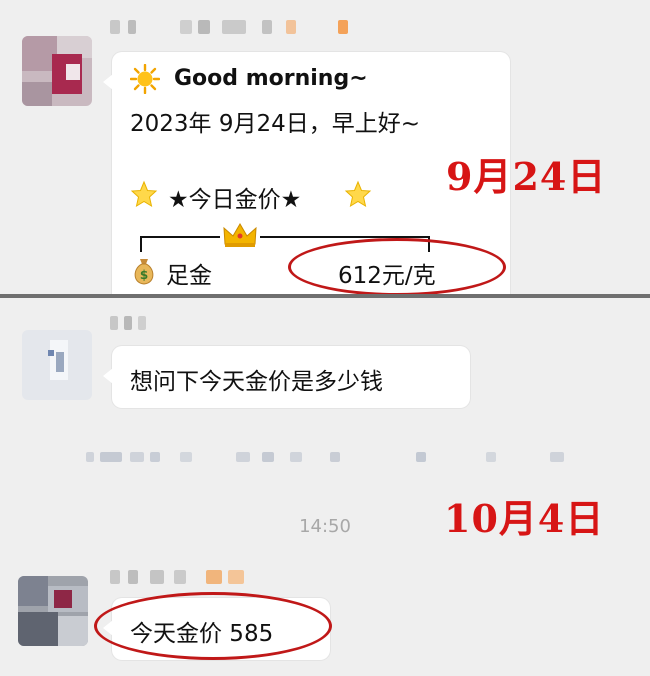 The height and width of the screenshot is (676, 650). I want to click on price-highlight-circle, so click(397, 266).